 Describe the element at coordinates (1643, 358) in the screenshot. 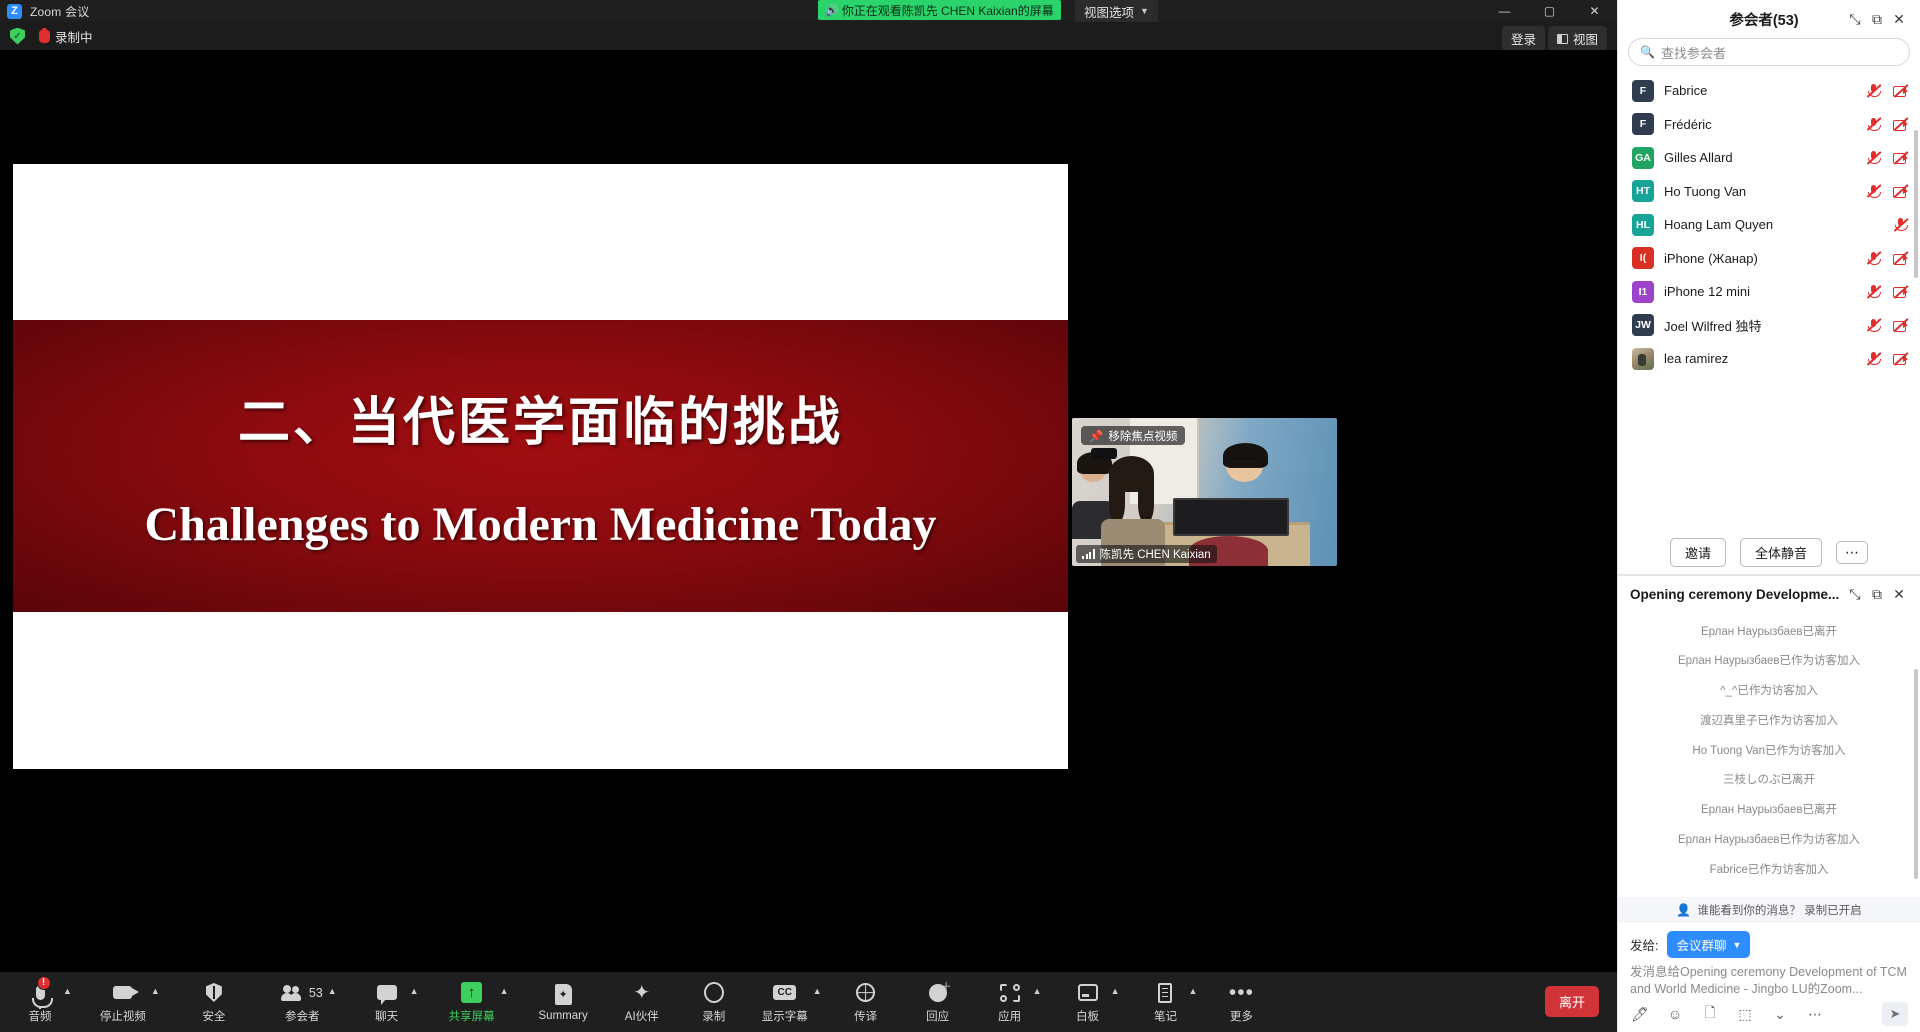

I see `avatar` at that location.